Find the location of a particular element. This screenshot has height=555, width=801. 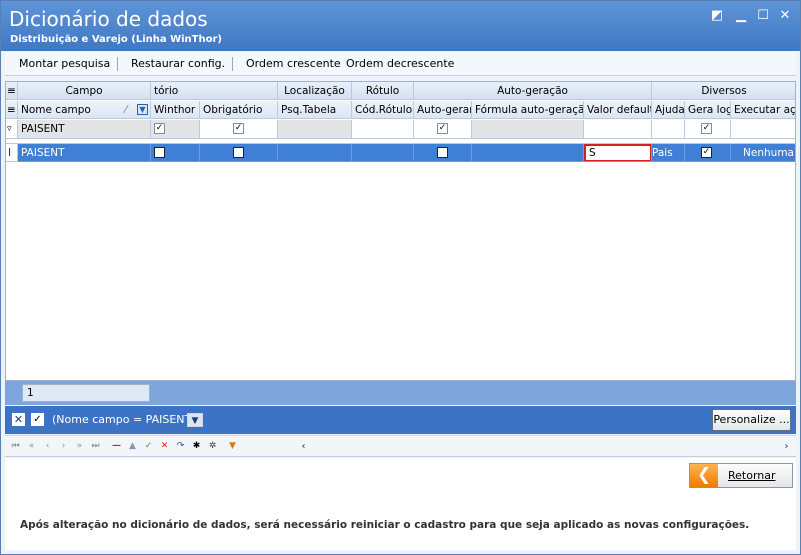

band-obrigatorio: tório is located at coordinates (214, 91).